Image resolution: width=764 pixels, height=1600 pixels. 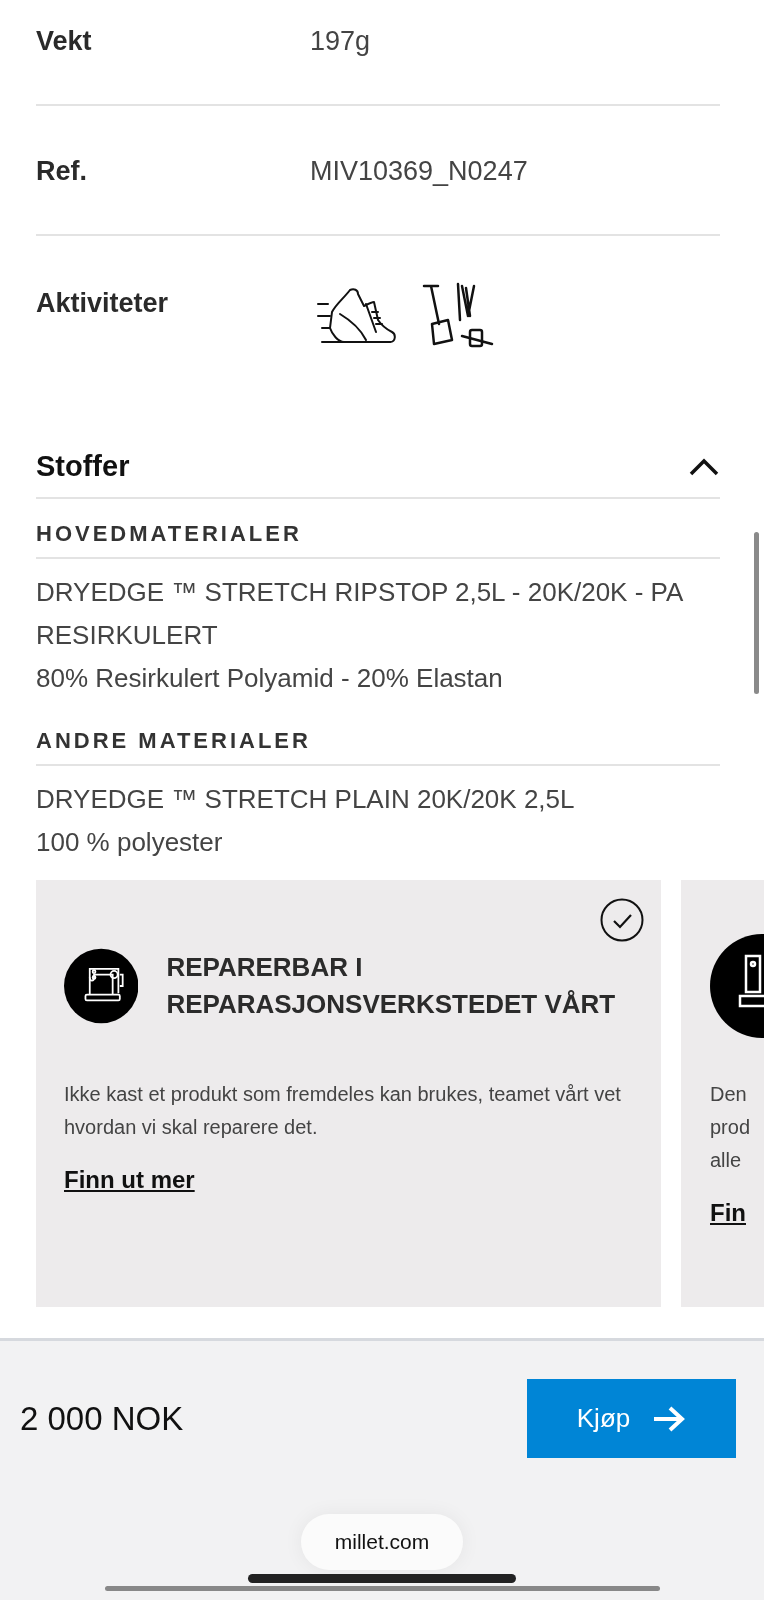 I want to click on material-text: 80% Resirkulert Polyamid - 20% Elastan, so click(x=270, y=678).